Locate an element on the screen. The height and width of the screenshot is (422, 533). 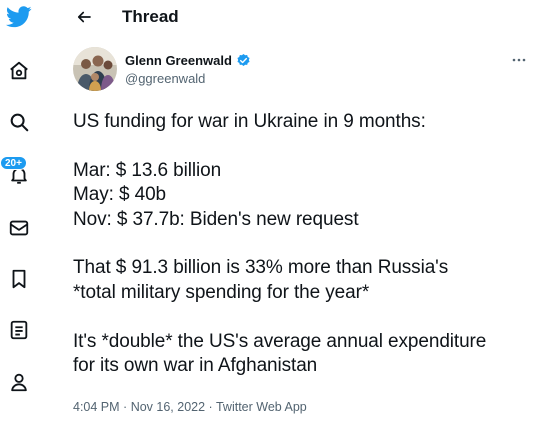
author-handle: @ggreenwald is located at coordinates (165, 79).